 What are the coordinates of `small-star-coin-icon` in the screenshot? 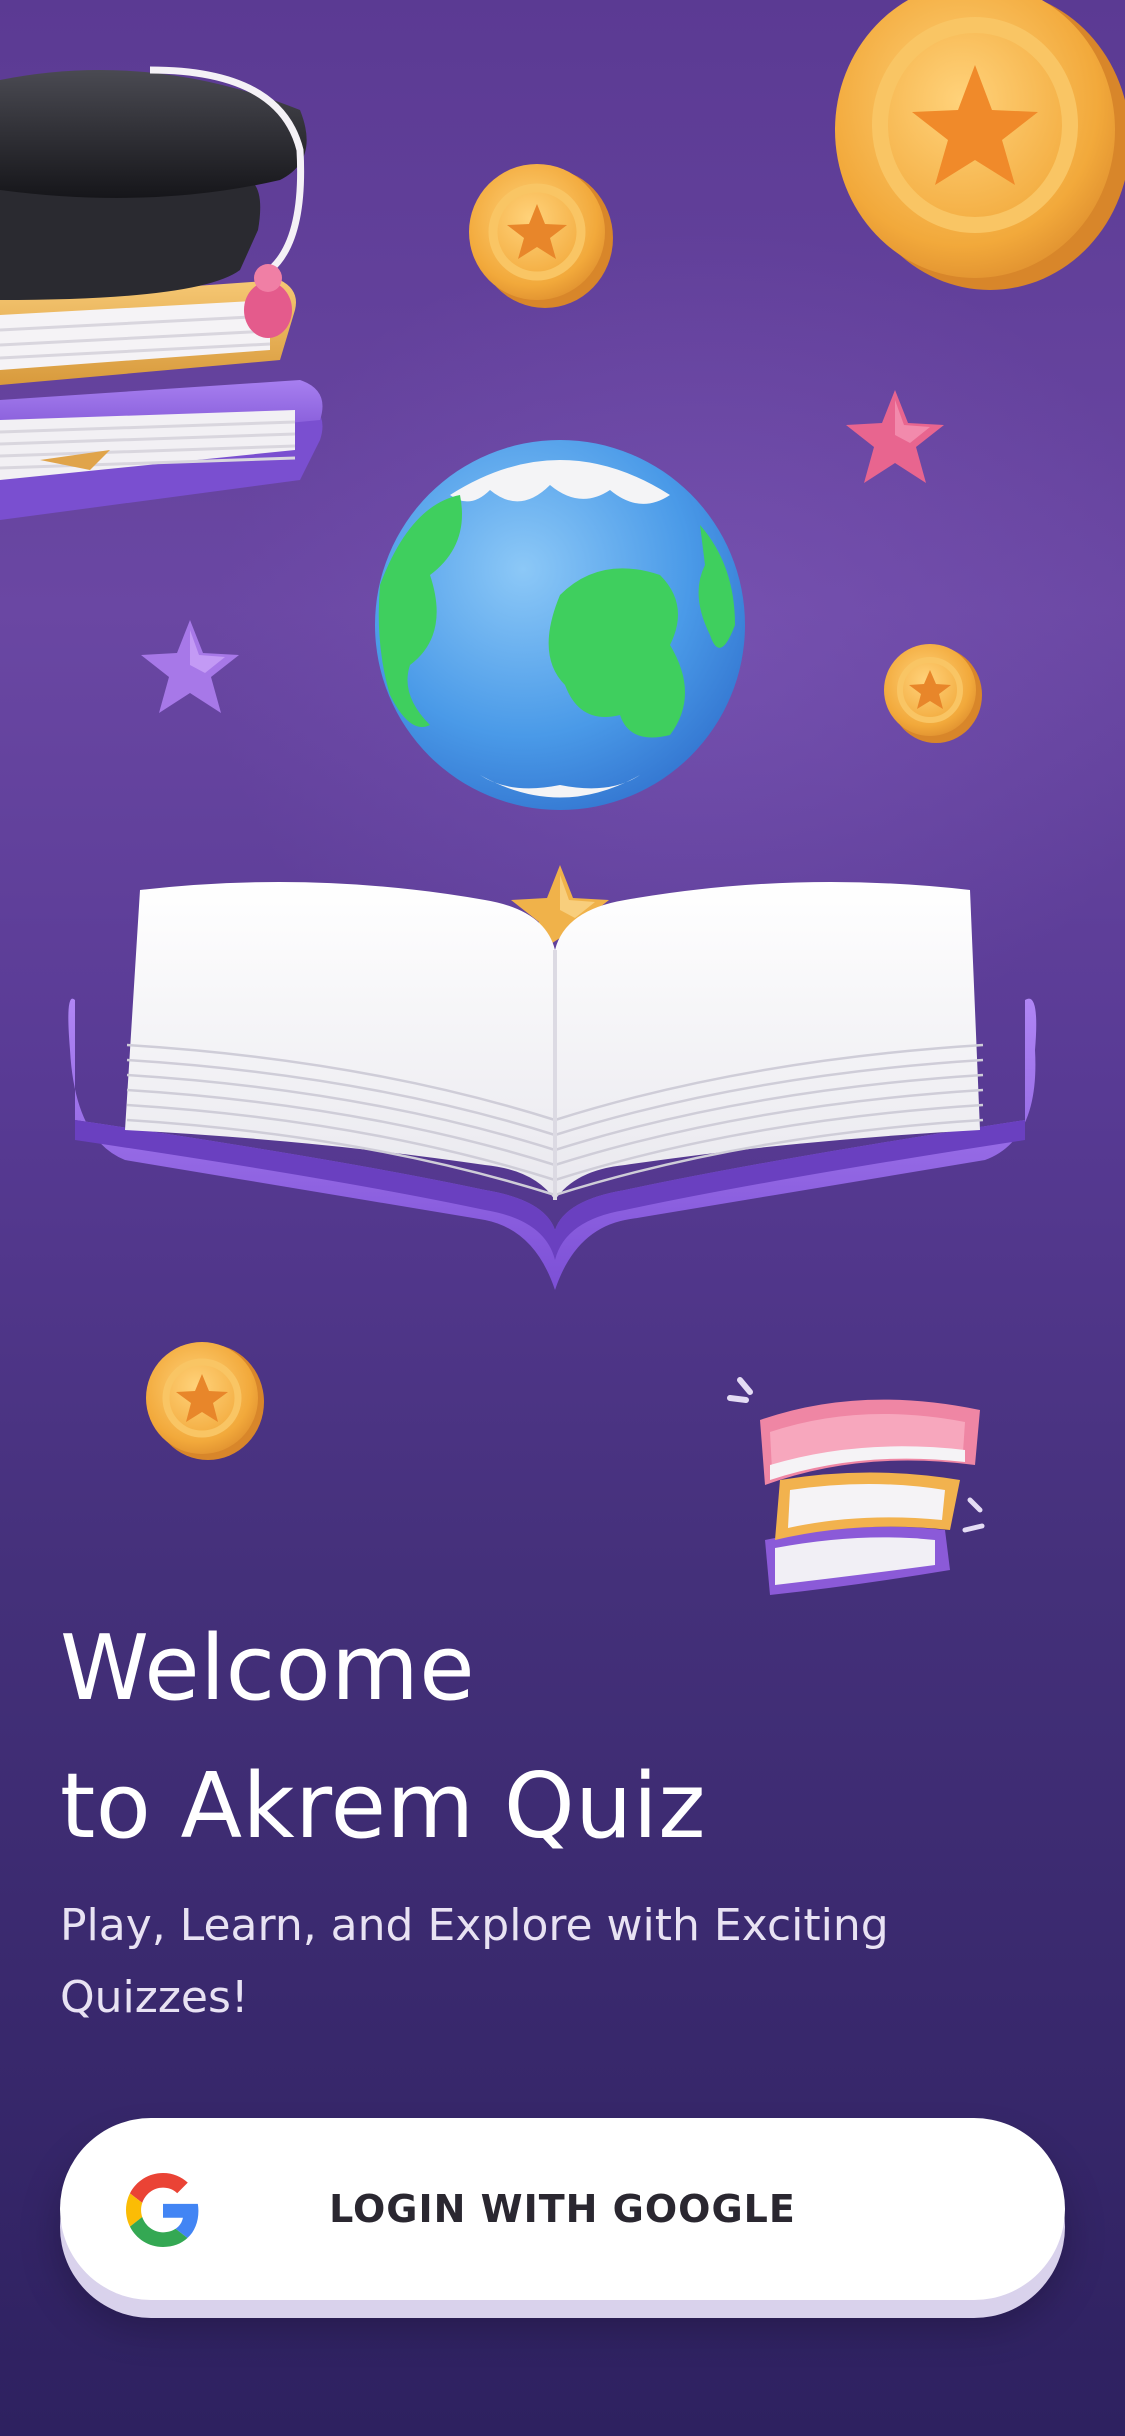 It's located at (933, 693).